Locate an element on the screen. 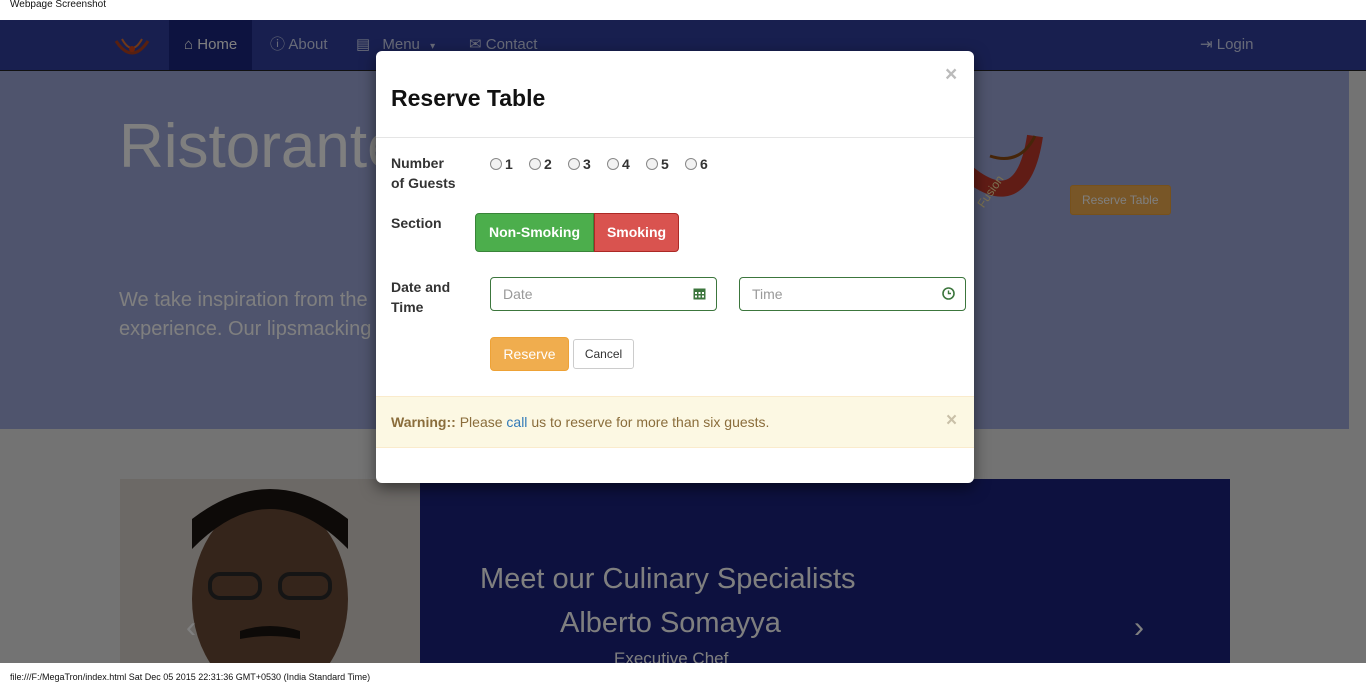  datetime-label-line-2: Time is located at coordinates (407, 307).